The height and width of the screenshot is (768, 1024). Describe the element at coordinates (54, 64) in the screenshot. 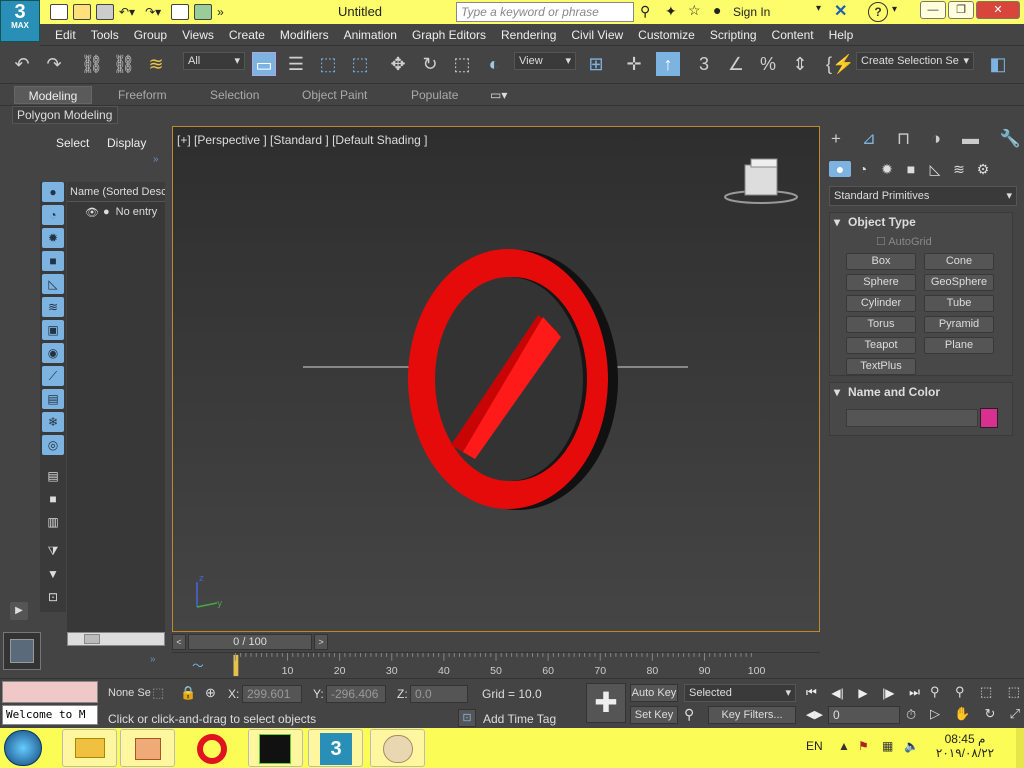

I see `redo-icon: ↷` at that location.